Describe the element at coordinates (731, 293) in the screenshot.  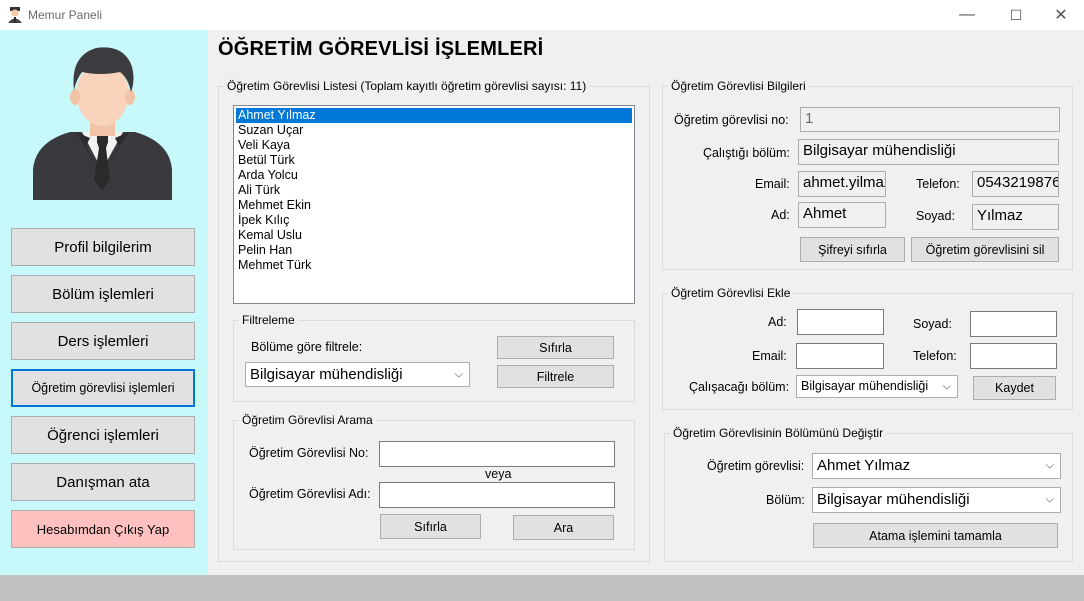
I see `add-lecturer-group-label: Öğretim Görevlisi Ekle` at that location.